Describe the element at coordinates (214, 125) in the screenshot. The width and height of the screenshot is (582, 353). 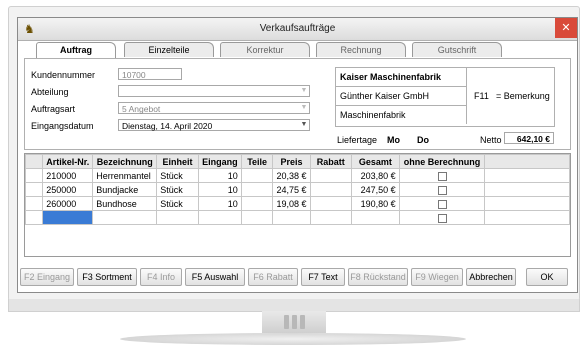
I see `eingangsdatum-picker: Dienstag, 14. April 2020 ▼` at that location.